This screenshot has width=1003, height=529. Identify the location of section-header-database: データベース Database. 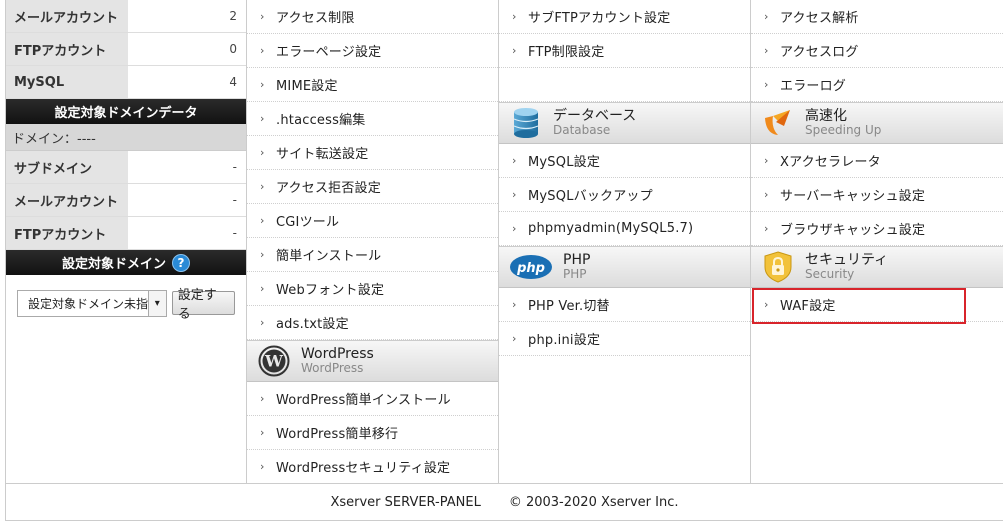
(624, 123).